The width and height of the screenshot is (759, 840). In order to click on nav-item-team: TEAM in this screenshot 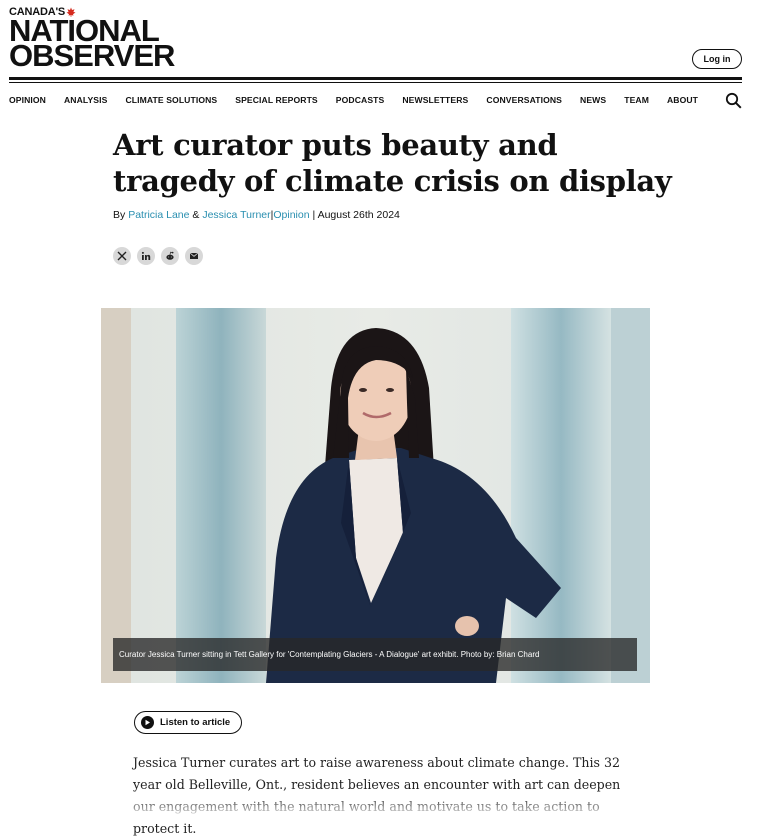, I will do `click(636, 100)`.